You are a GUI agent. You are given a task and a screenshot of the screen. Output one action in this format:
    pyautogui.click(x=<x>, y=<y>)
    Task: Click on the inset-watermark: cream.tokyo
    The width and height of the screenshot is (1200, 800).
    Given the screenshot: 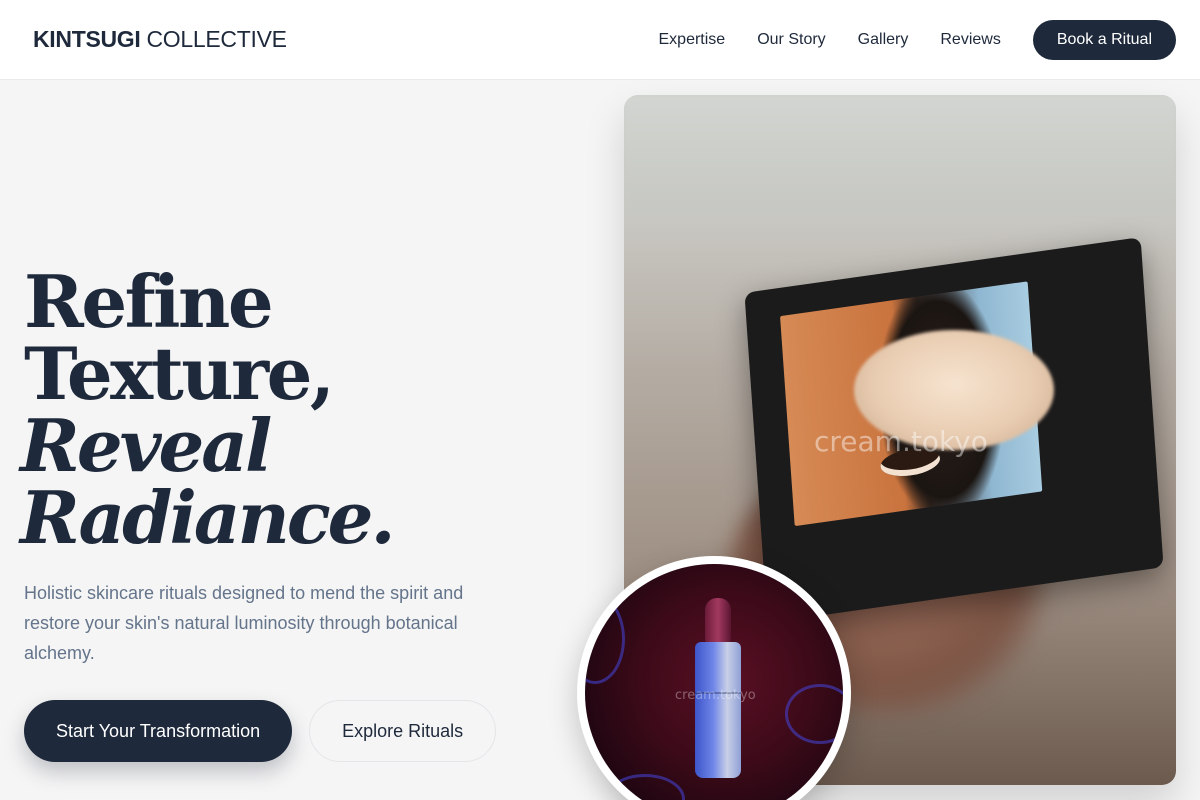 What is the action you would take?
    pyautogui.click(x=715, y=695)
    